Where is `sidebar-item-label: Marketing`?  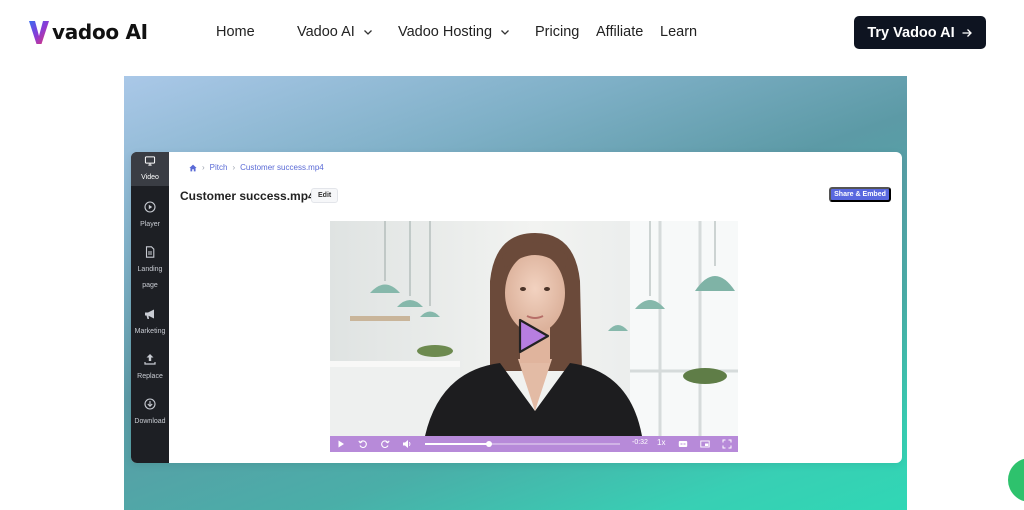
sidebar-item-label: Marketing is located at coordinates (150, 331).